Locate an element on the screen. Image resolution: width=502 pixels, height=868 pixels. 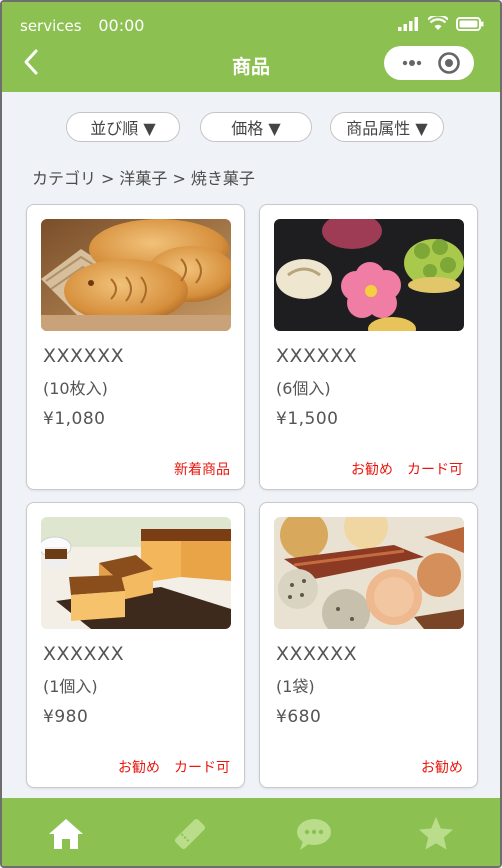
sort-filter-button: 並び順 ▼ is located at coordinates (123, 127).